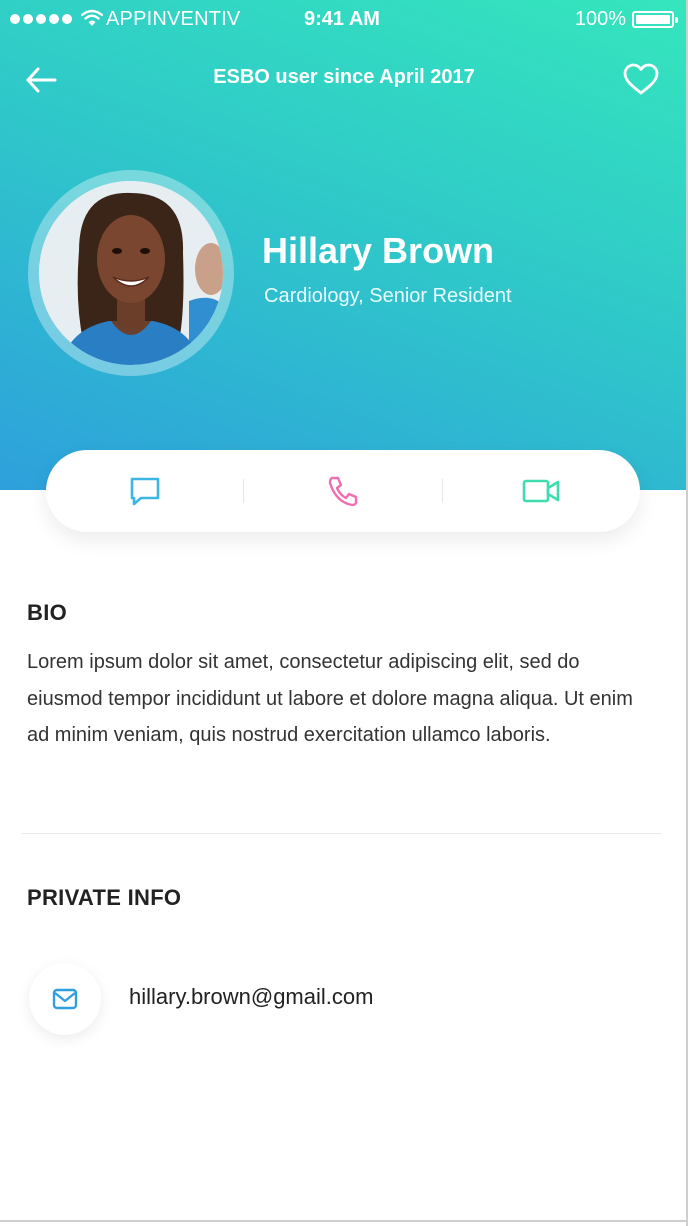  I want to click on chat-icon, so click(144, 491).